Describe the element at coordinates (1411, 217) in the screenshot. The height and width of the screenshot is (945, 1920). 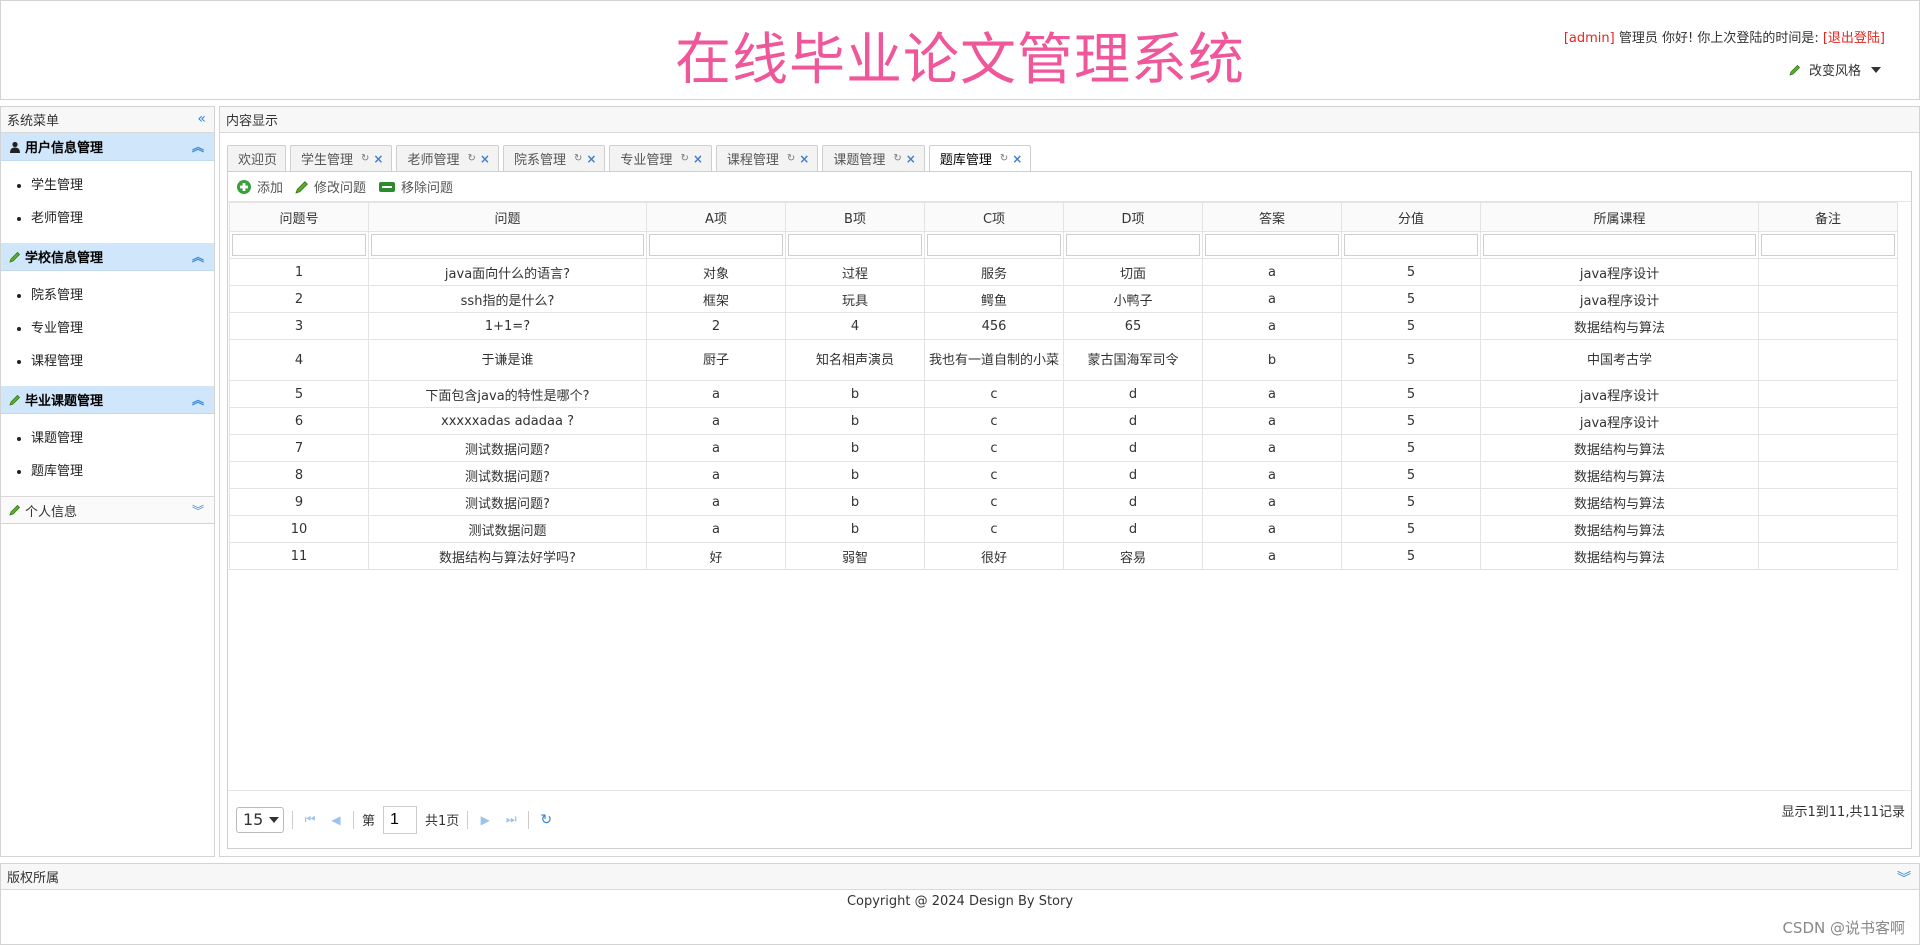
I see `column-header: 分值` at that location.